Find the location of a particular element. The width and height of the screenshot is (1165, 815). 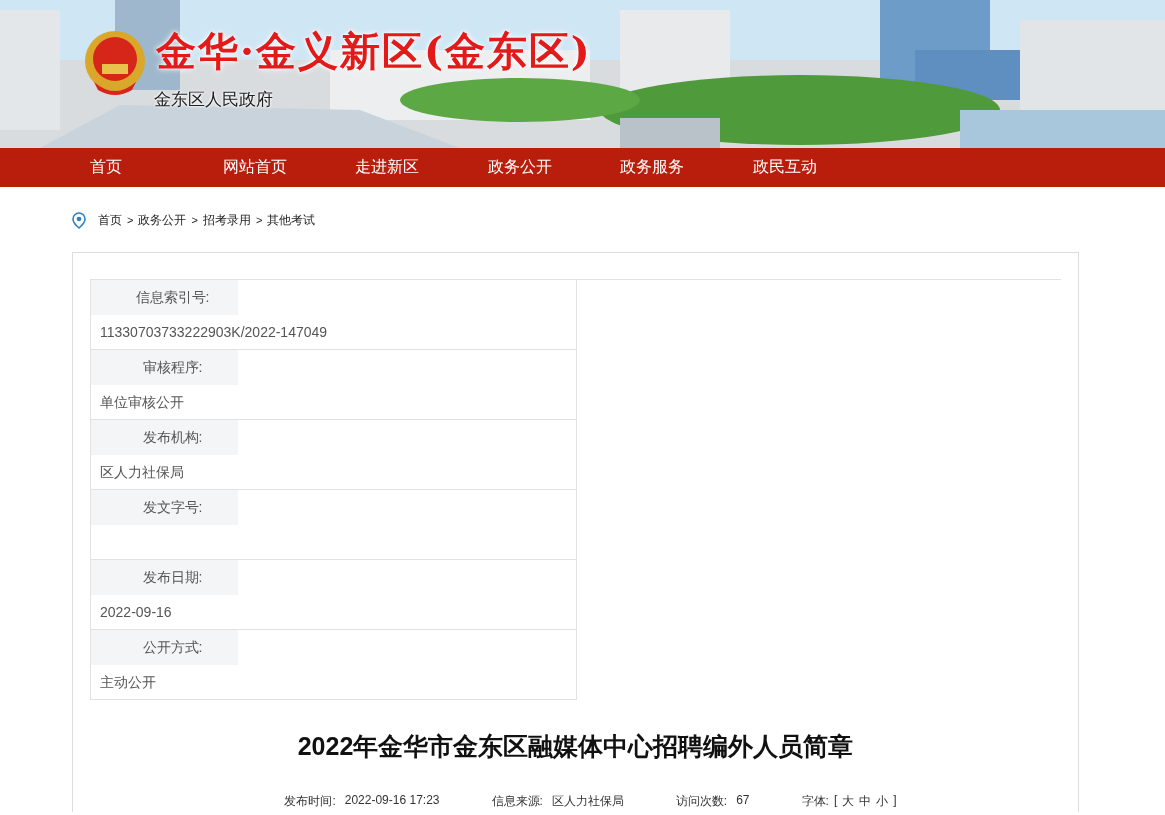

field-label: 审核程序: is located at coordinates (164, 367).